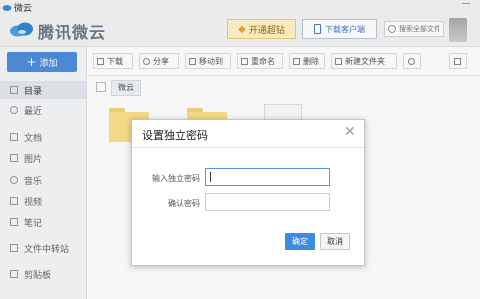 The image size is (480, 299). I want to click on password-field, so click(267, 177).